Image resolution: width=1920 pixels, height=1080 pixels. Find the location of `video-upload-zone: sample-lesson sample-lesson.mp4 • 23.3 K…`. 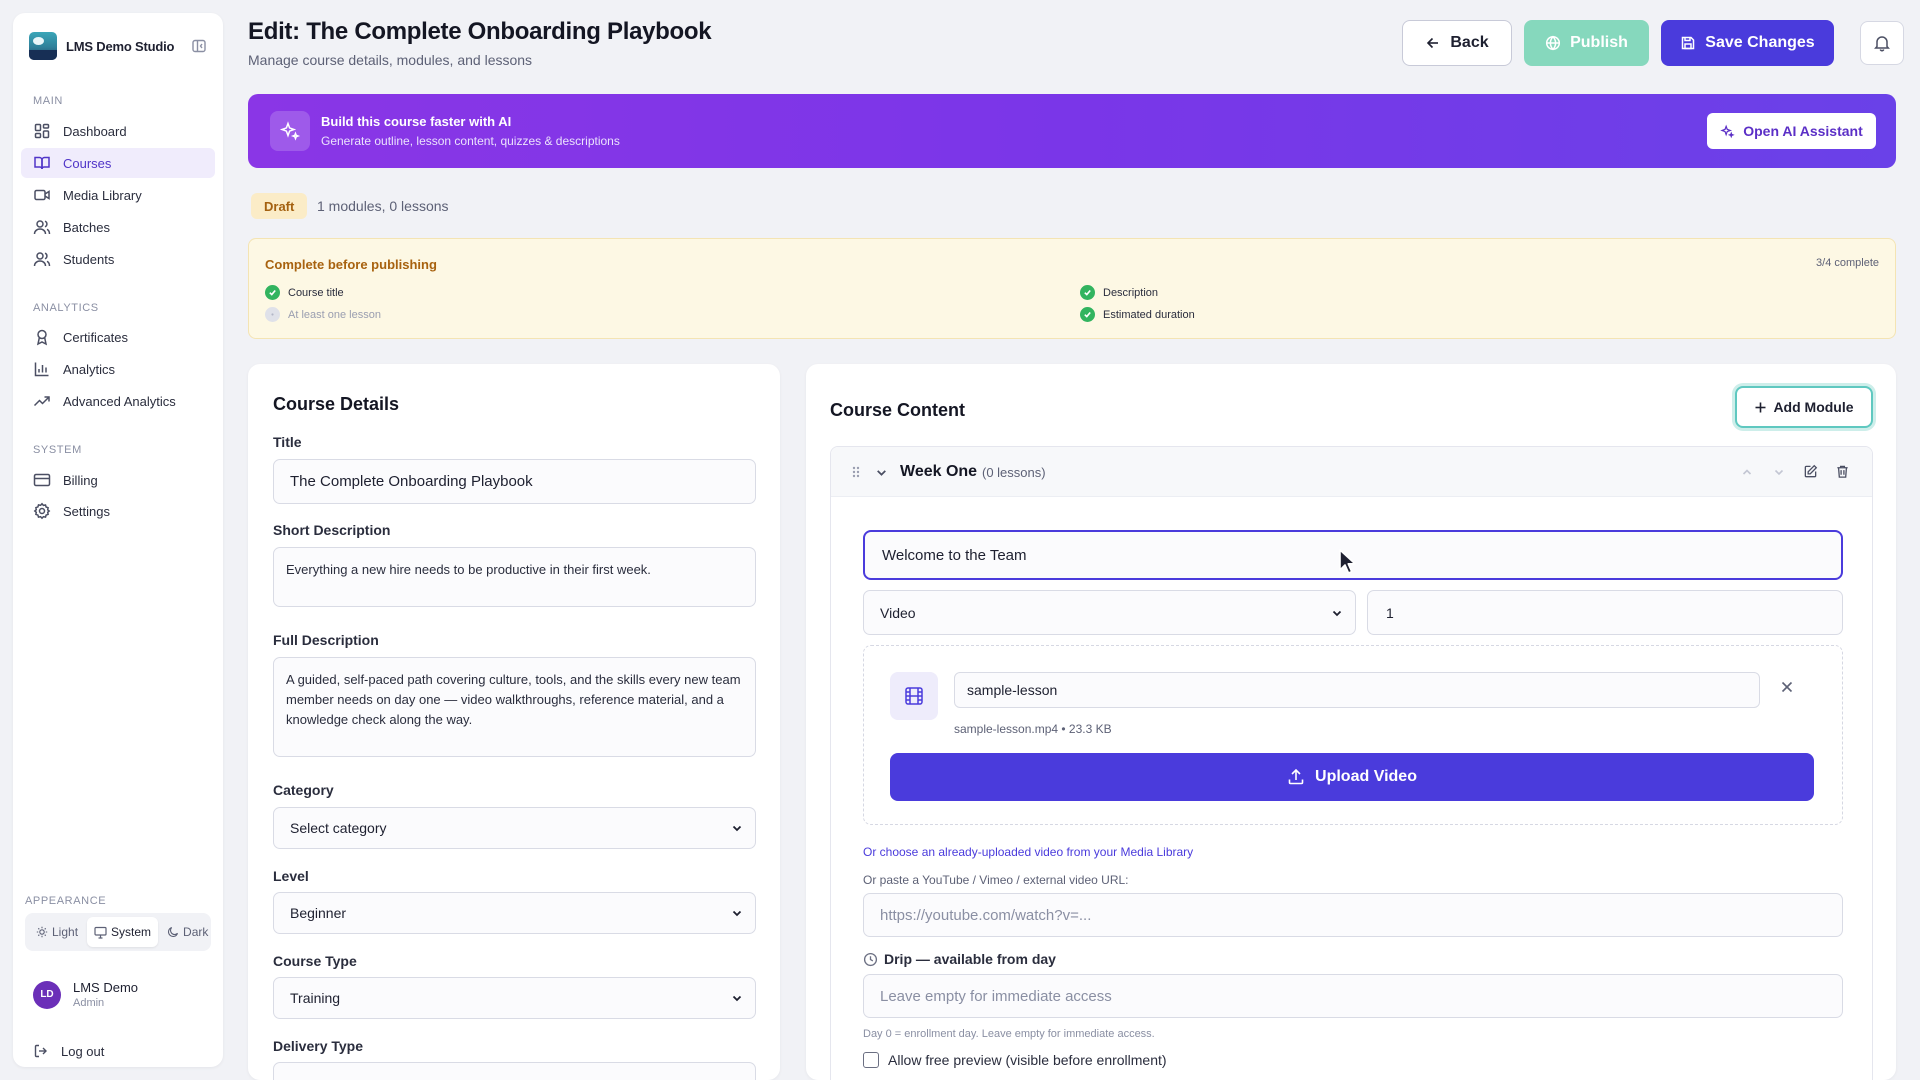

video-upload-zone: sample-lesson sample-lesson.mp4 • 23.3 K… is located at coordinates (1353, 735).